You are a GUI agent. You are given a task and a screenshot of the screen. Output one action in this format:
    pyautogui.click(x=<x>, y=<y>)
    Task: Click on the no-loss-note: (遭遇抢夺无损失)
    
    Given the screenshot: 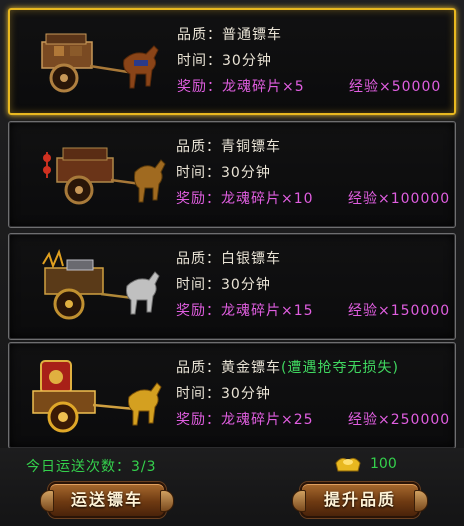 What is the action you would take?
    pyautogui.click(x=340, y=368)
    